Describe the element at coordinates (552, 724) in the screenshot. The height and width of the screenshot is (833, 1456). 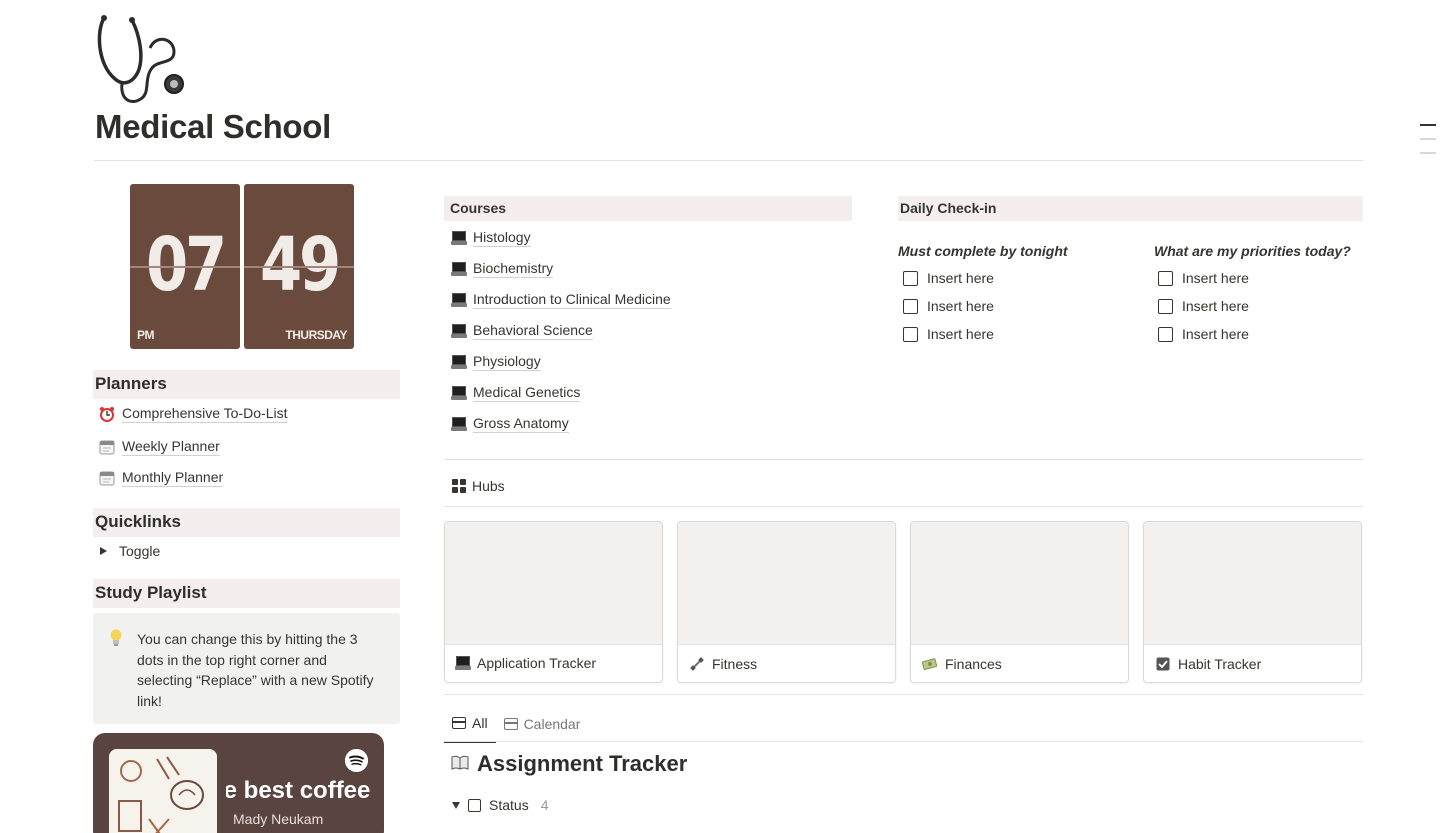
I see `tab-label: Calendar` at that location.